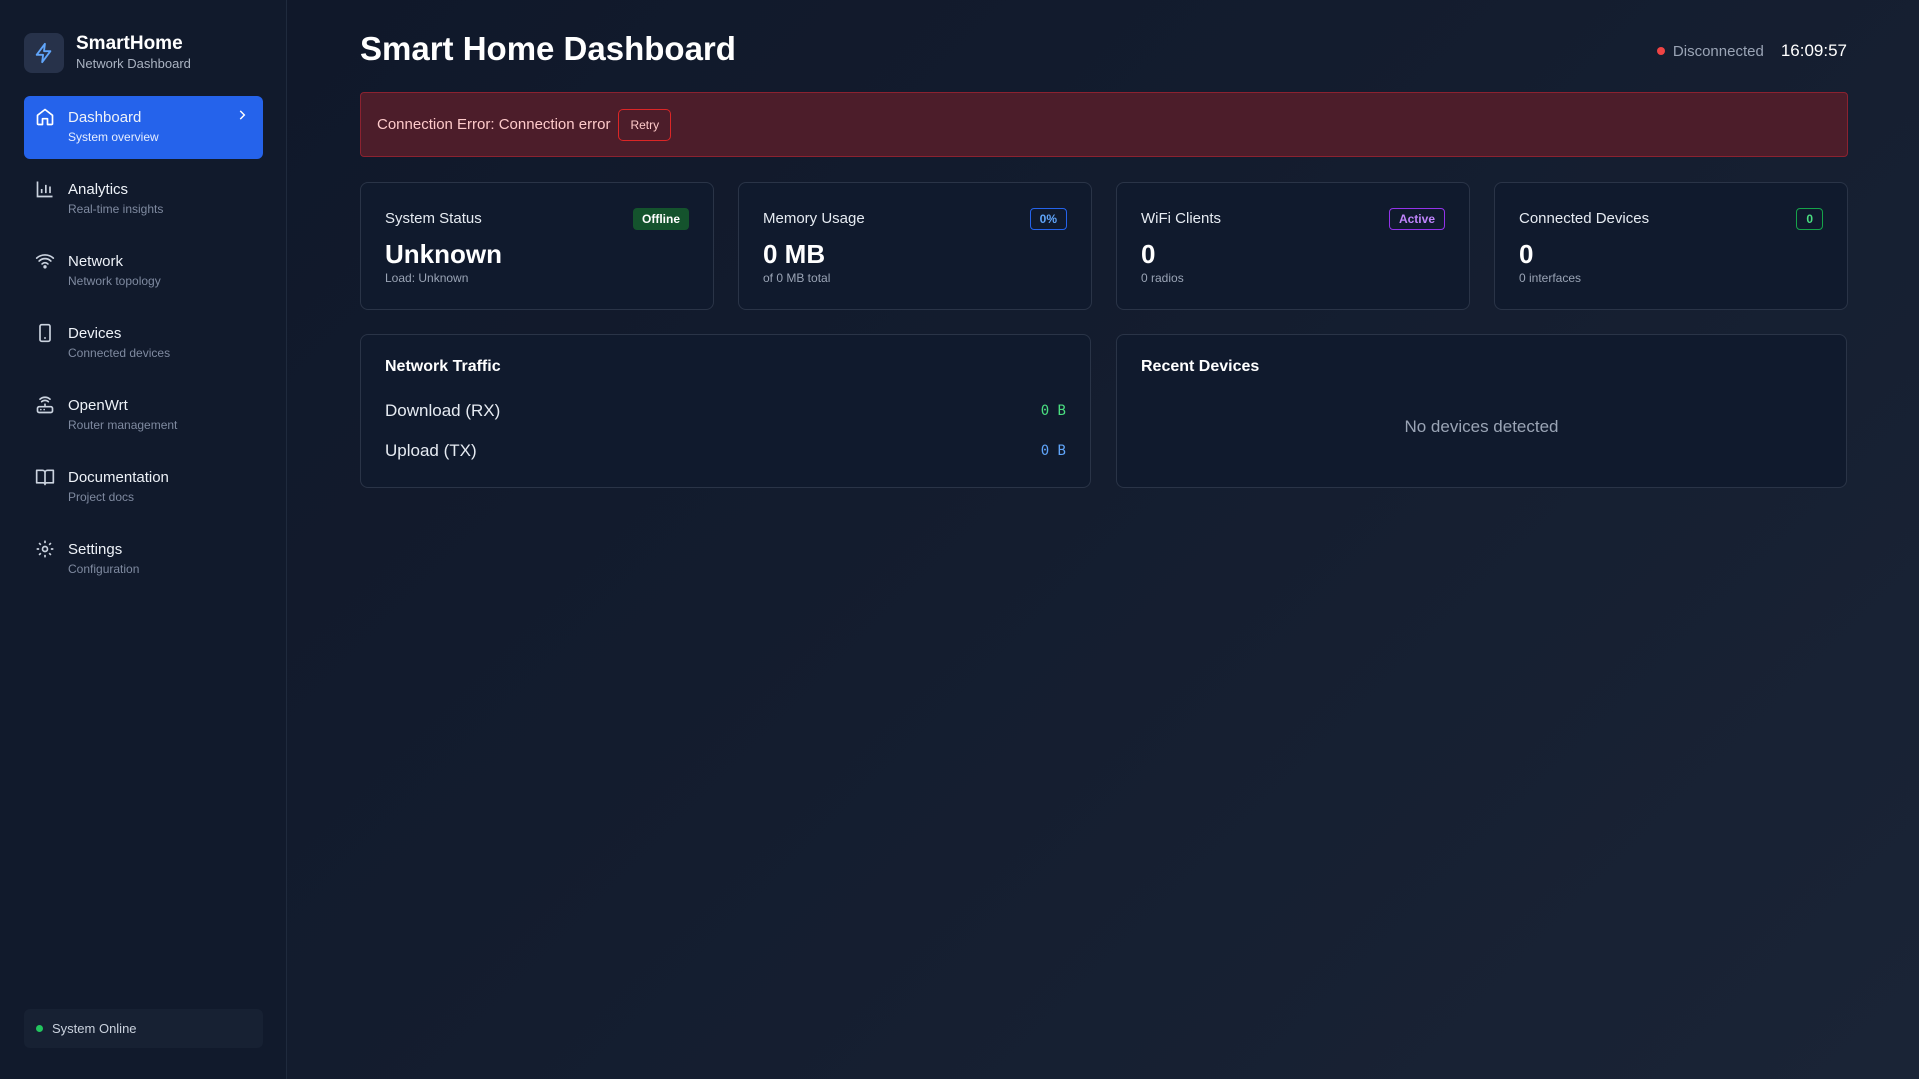 The width and height of the screenshot is (1919, 1079). I want to click on sidebar-item-sub: Router management, so click(123, 425).